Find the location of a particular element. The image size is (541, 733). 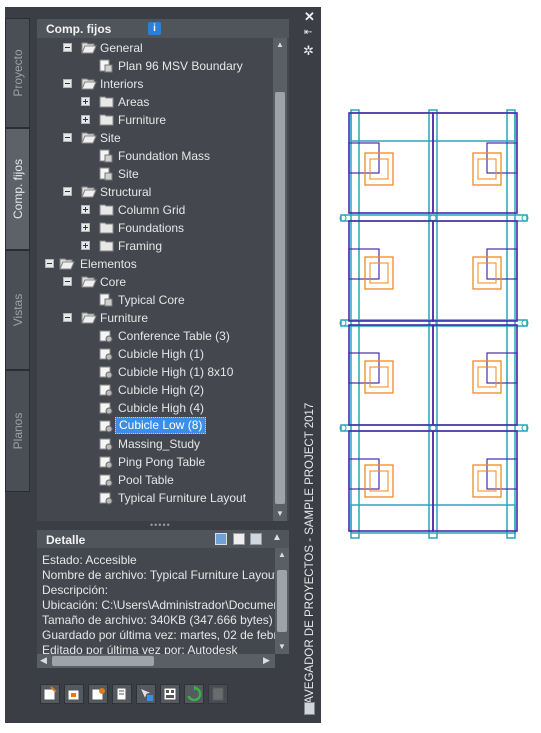

tree-item-label: Ping Pong Table is located at coordinates (162, 462).